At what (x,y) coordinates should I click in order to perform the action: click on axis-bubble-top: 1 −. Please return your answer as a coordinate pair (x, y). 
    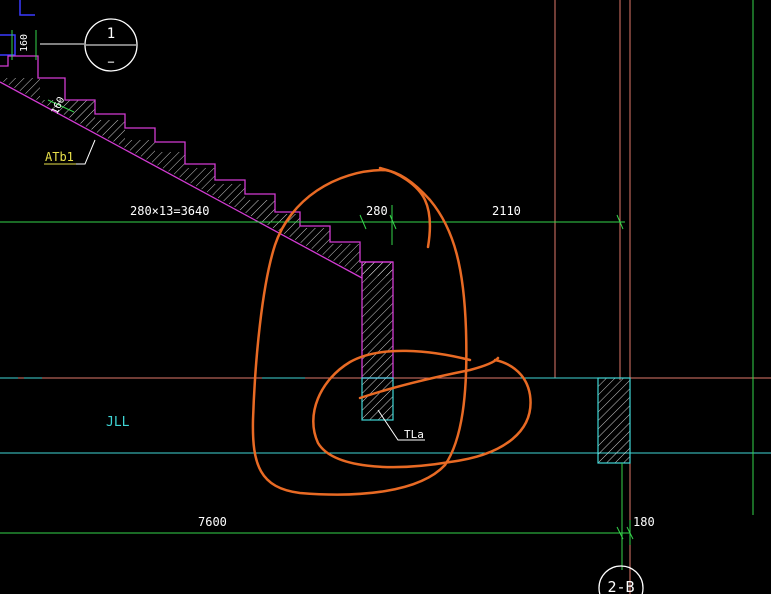
    Looking at the image, I should click on (111, 45).